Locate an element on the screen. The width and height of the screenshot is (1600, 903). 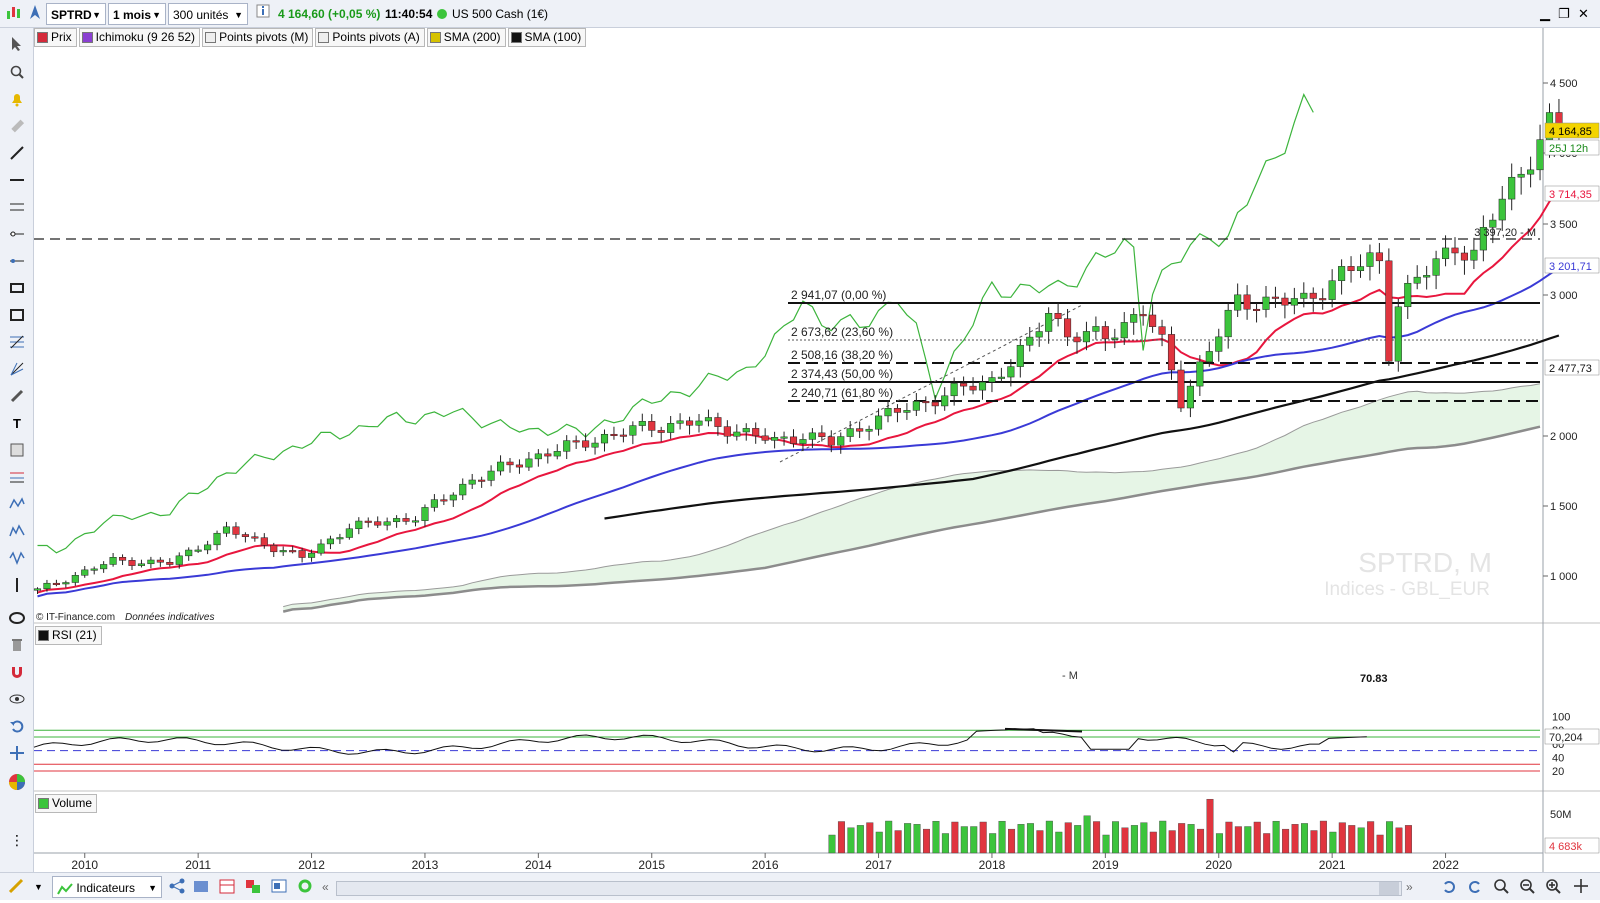
chevron-down-icon: ▼ is located at coordinates (38, 887).